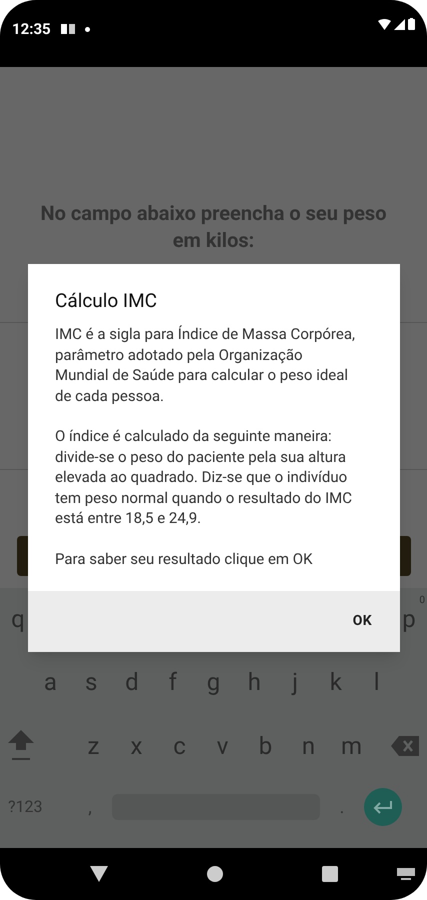 Image resolution: width=427 pixels, height=900 pixels. Describe the element at coordinates (342, 807) in the screenshot. I see `period-key: .` at that location.